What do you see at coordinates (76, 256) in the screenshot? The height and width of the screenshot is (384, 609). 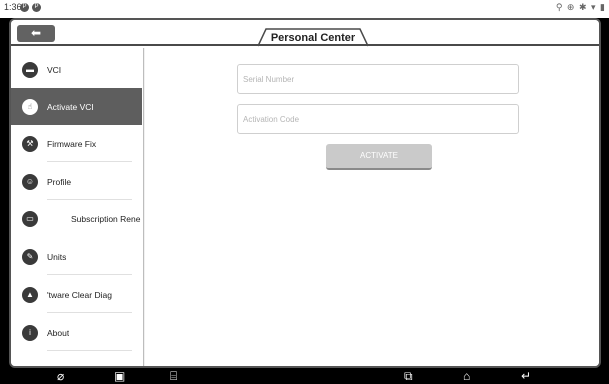 I see `sidebar-item-units: ✎ Units` at bounding box center [76, 256].